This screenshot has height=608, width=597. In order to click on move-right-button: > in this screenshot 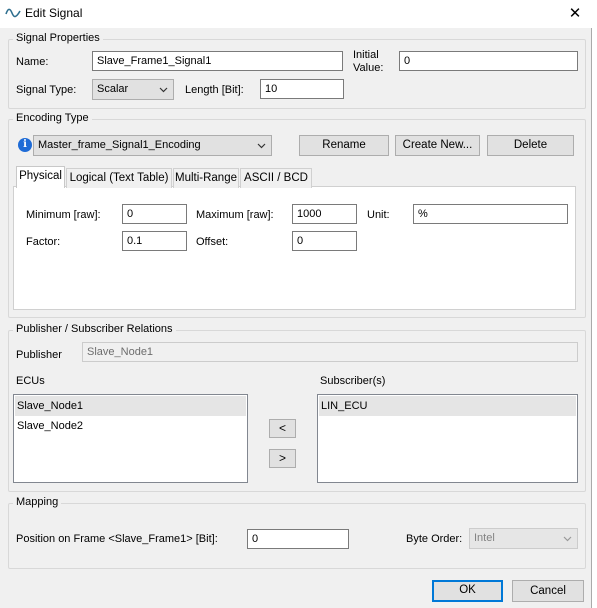, I will do `click(282, 458)`.